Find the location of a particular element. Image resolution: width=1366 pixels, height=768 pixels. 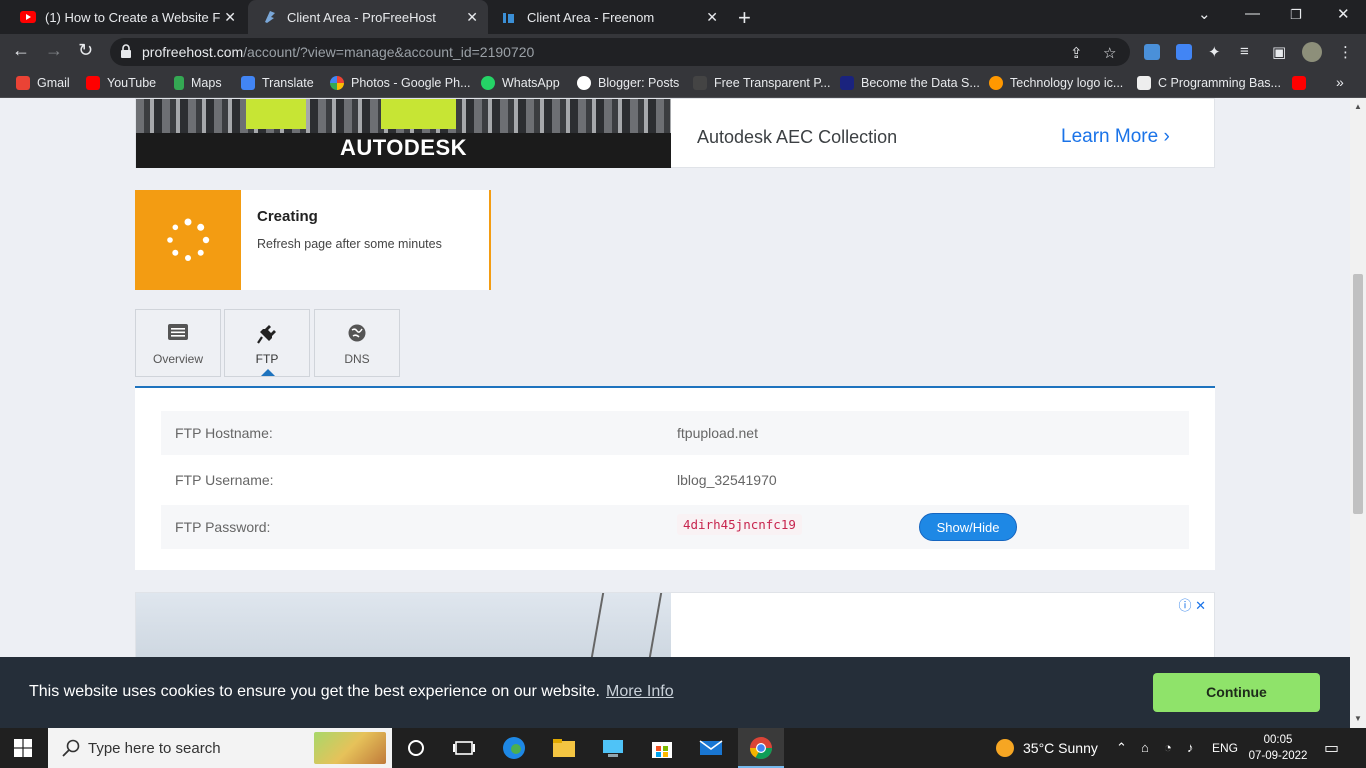

forward-arrow-icon: → is located at coordinates (54, 50).